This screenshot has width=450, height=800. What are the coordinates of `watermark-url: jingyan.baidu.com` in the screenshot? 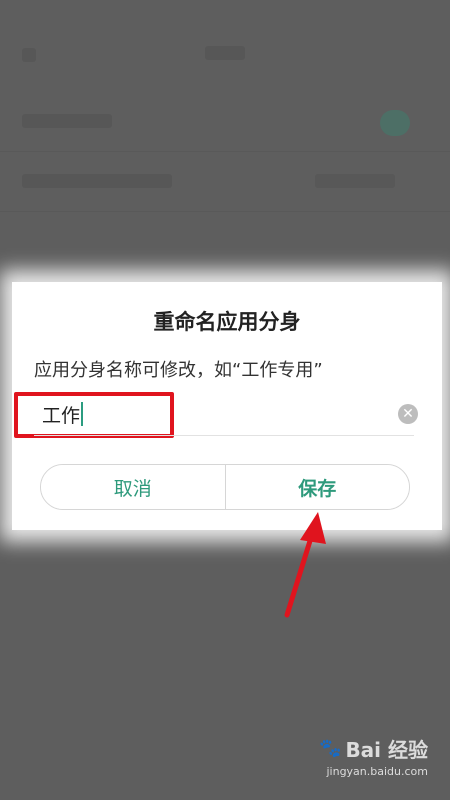 It's located at (377, 771).